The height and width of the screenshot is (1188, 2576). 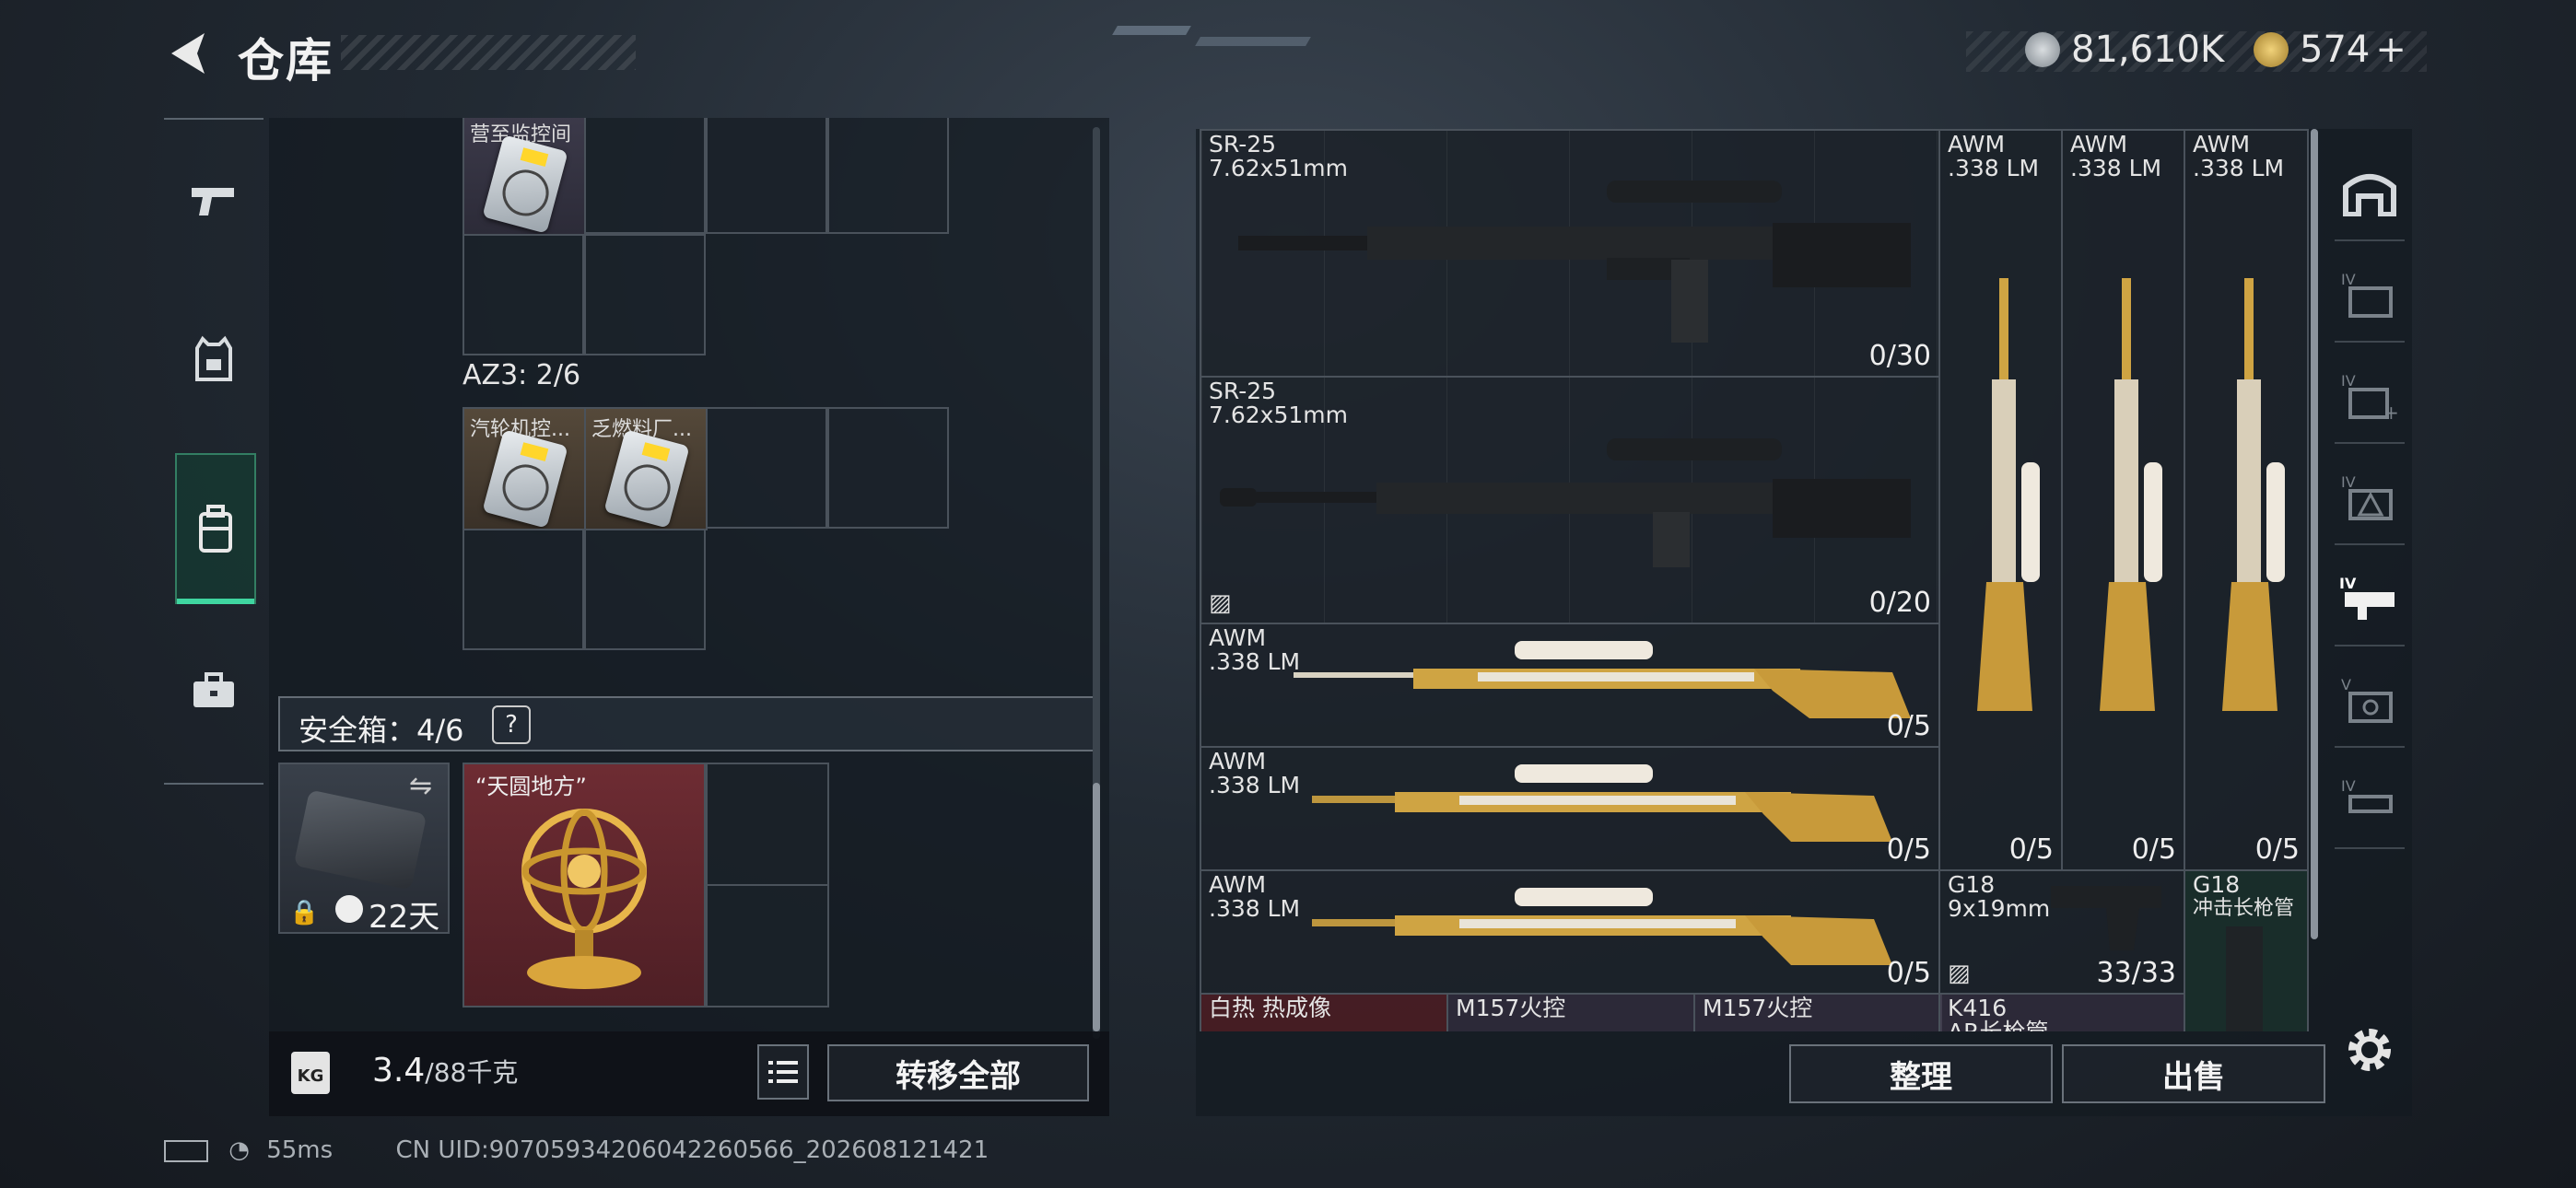 I want to click on case-icon, so click(x=360, y=840).